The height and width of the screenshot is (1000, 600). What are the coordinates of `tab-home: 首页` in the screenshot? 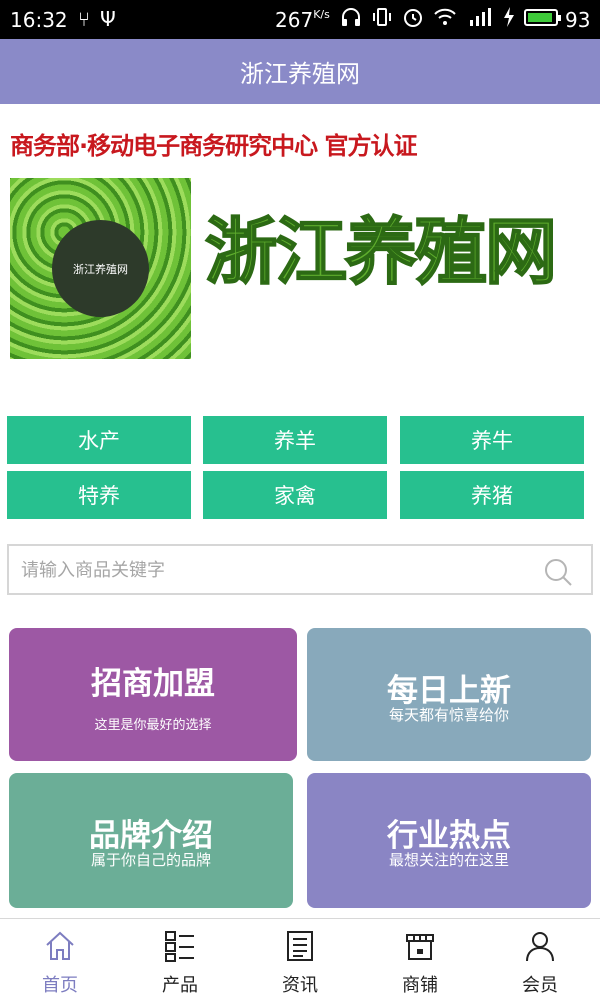 It's located at (60, 959).